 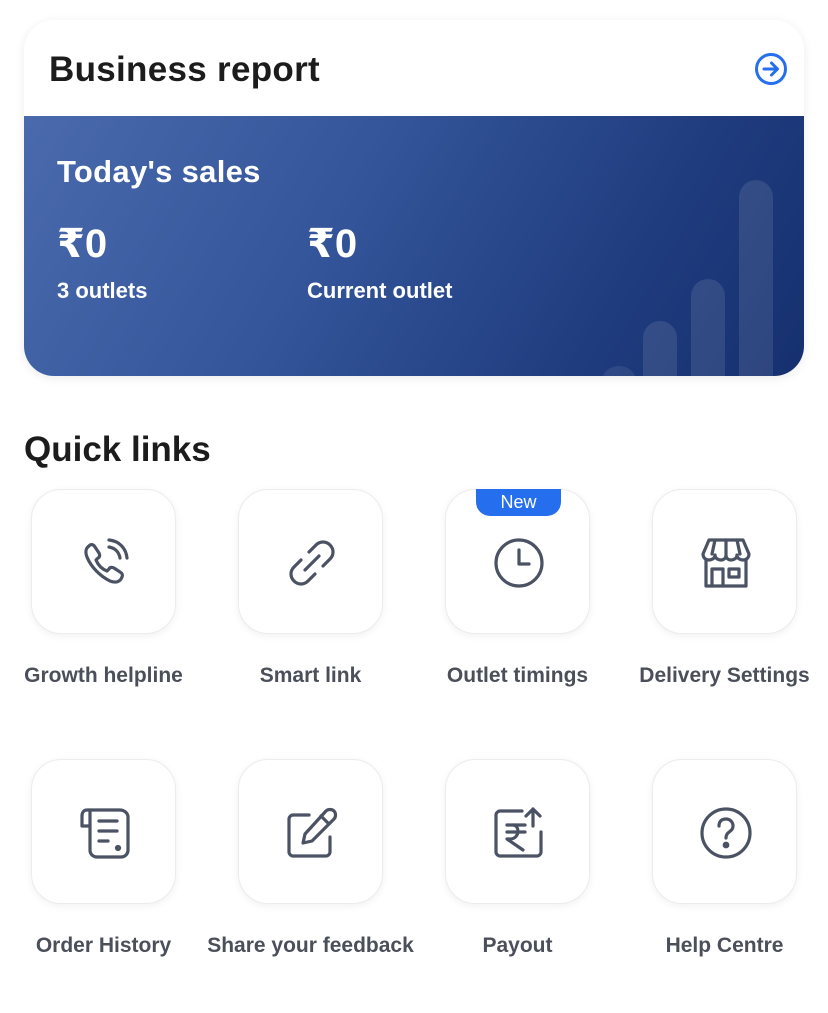 What do you see at coordinates (517, 945) in the screenshot?
I see `payout-label: Payout` at bounding box center [517, 945].